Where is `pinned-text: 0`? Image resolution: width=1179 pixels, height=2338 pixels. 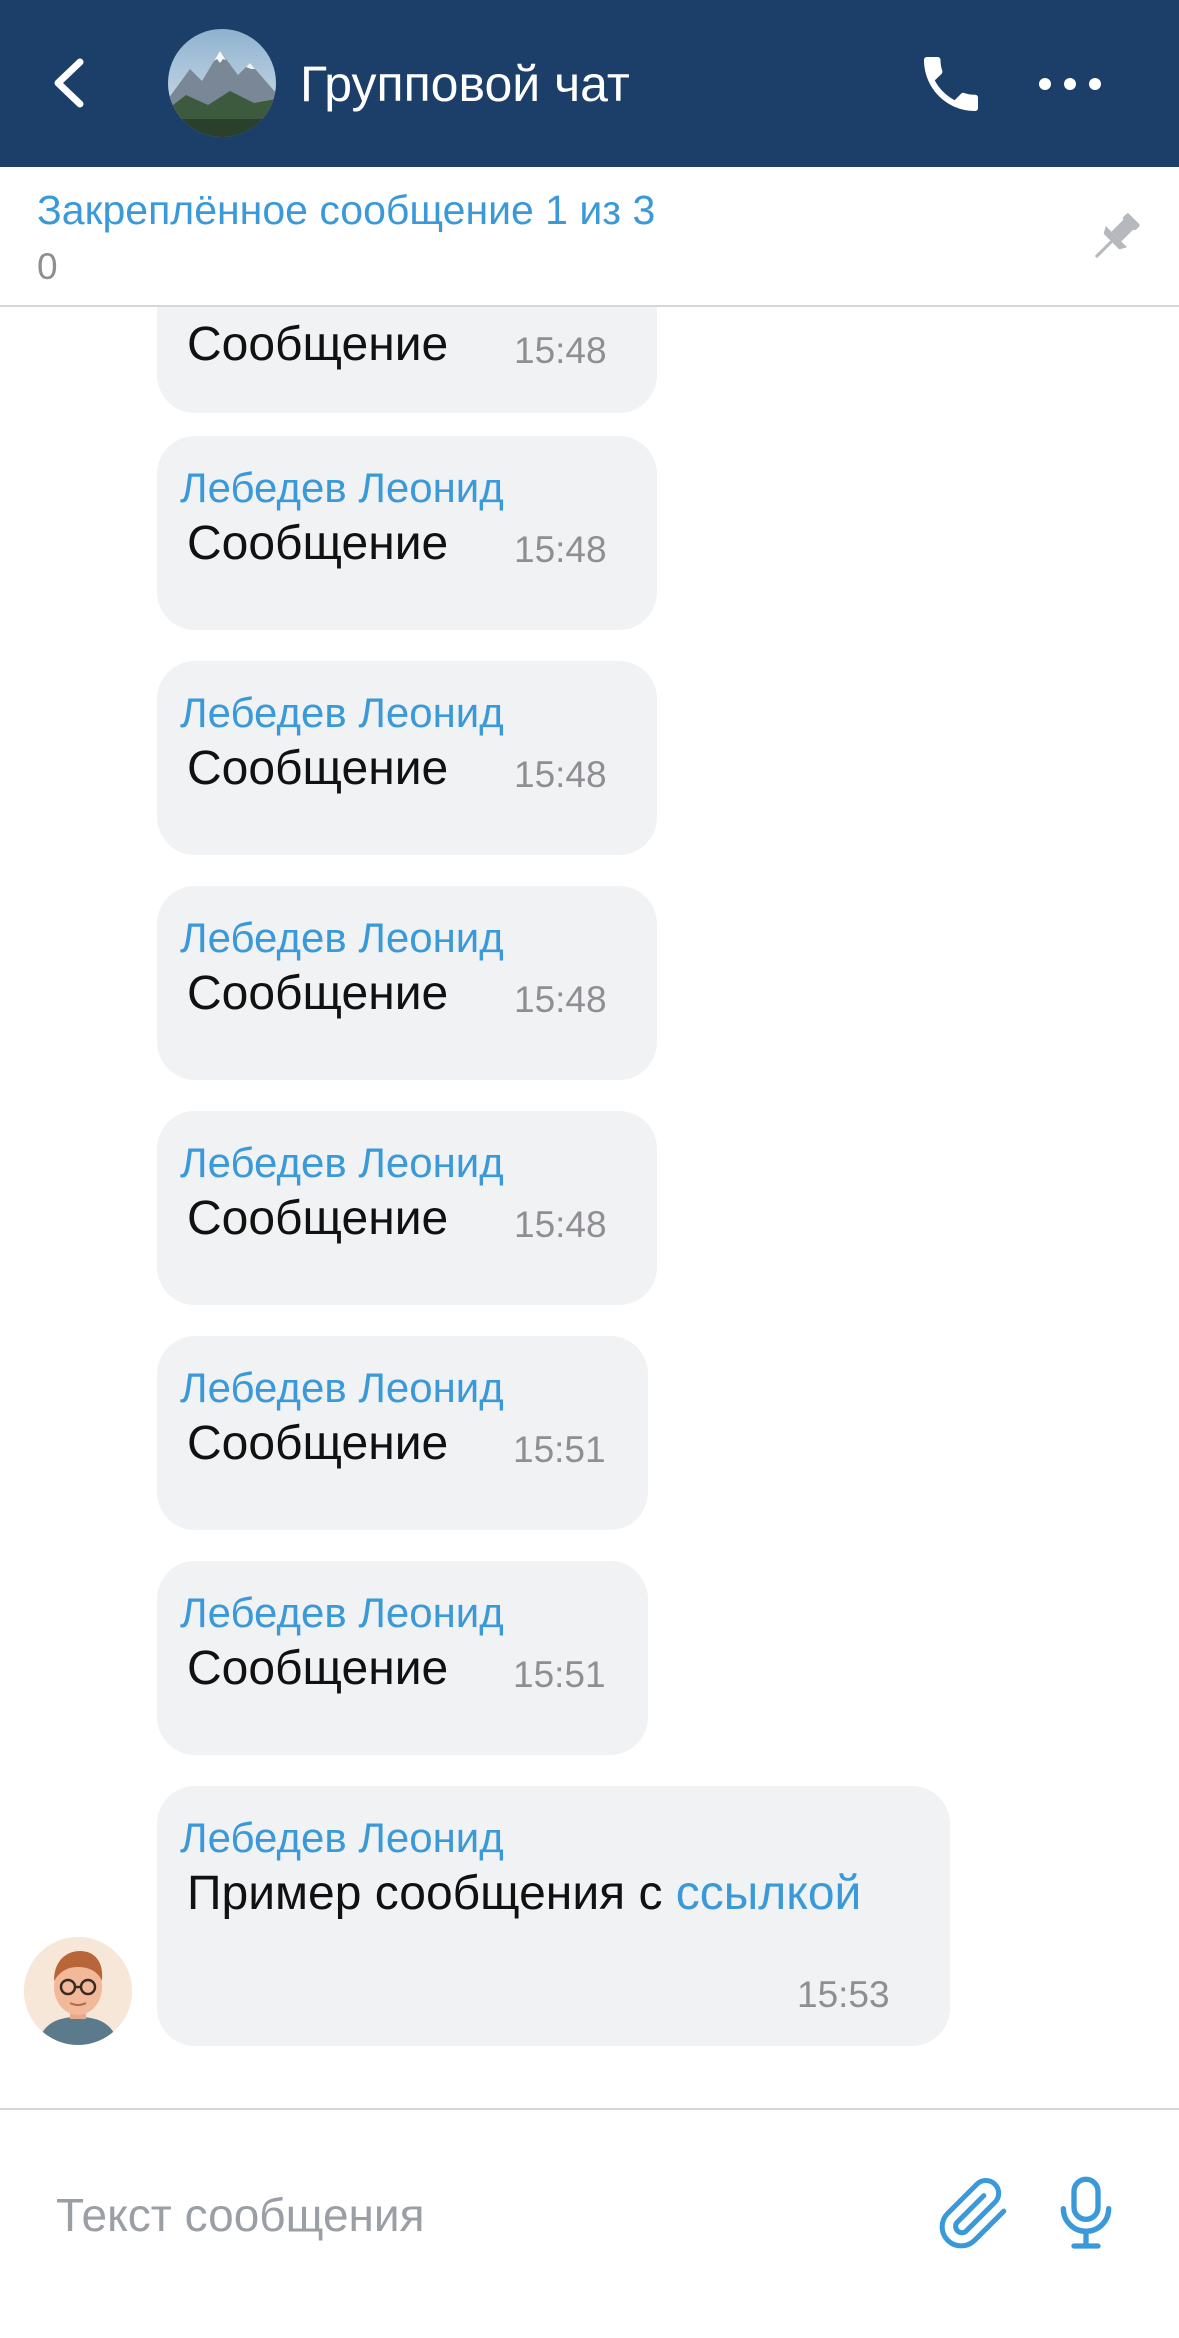 pinned-text: 0 is located at coordinates (47, 266).